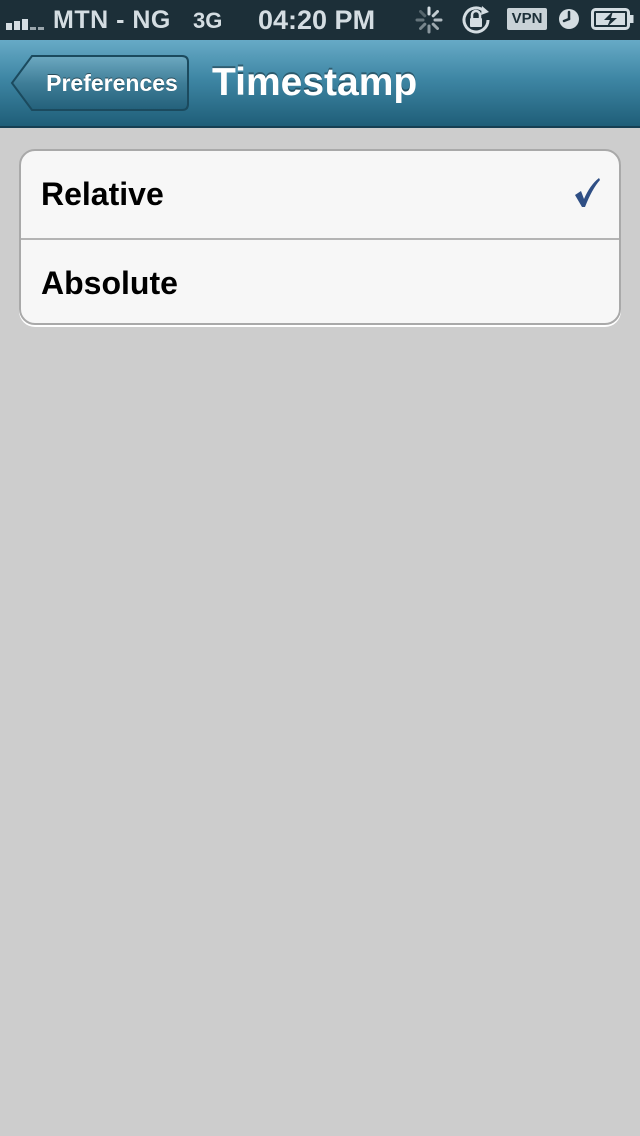  I want to click on status-time: 04:20 PM, so click(317, 20).